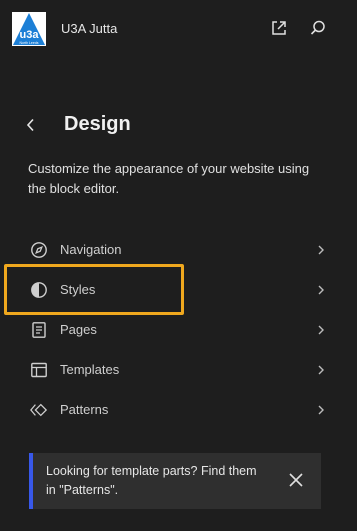 Image resolution: width=357 pixels, height=531 pixels. Describe the element at coordinates (30, 35) in the screenshot. I see `logo-text: u3a` at that location.